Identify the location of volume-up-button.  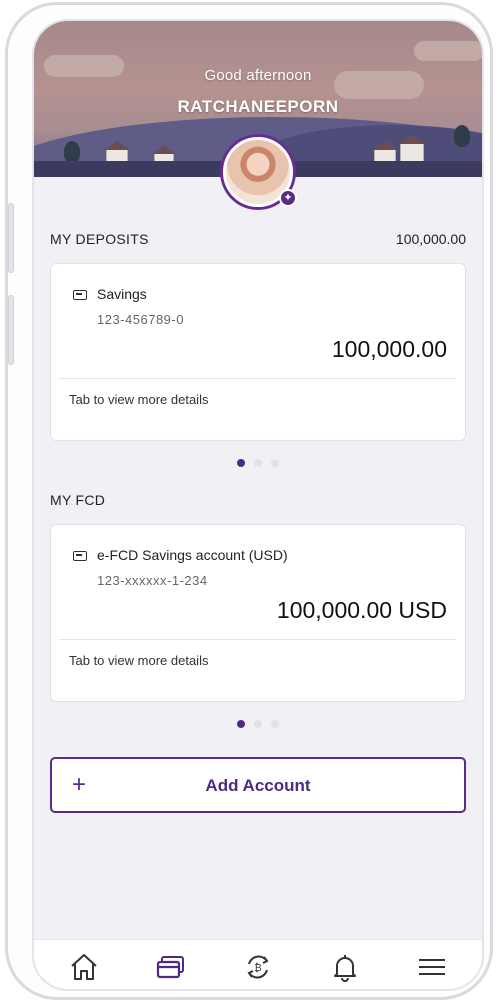
(11, 238).